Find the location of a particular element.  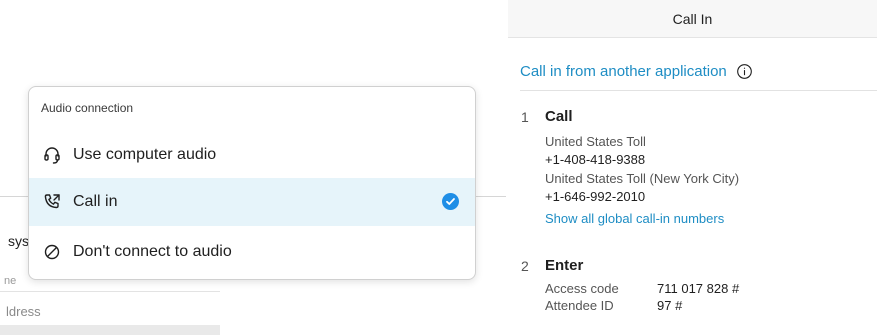

call-in-number-label: United States Toll is located at coordinates (595, 141).